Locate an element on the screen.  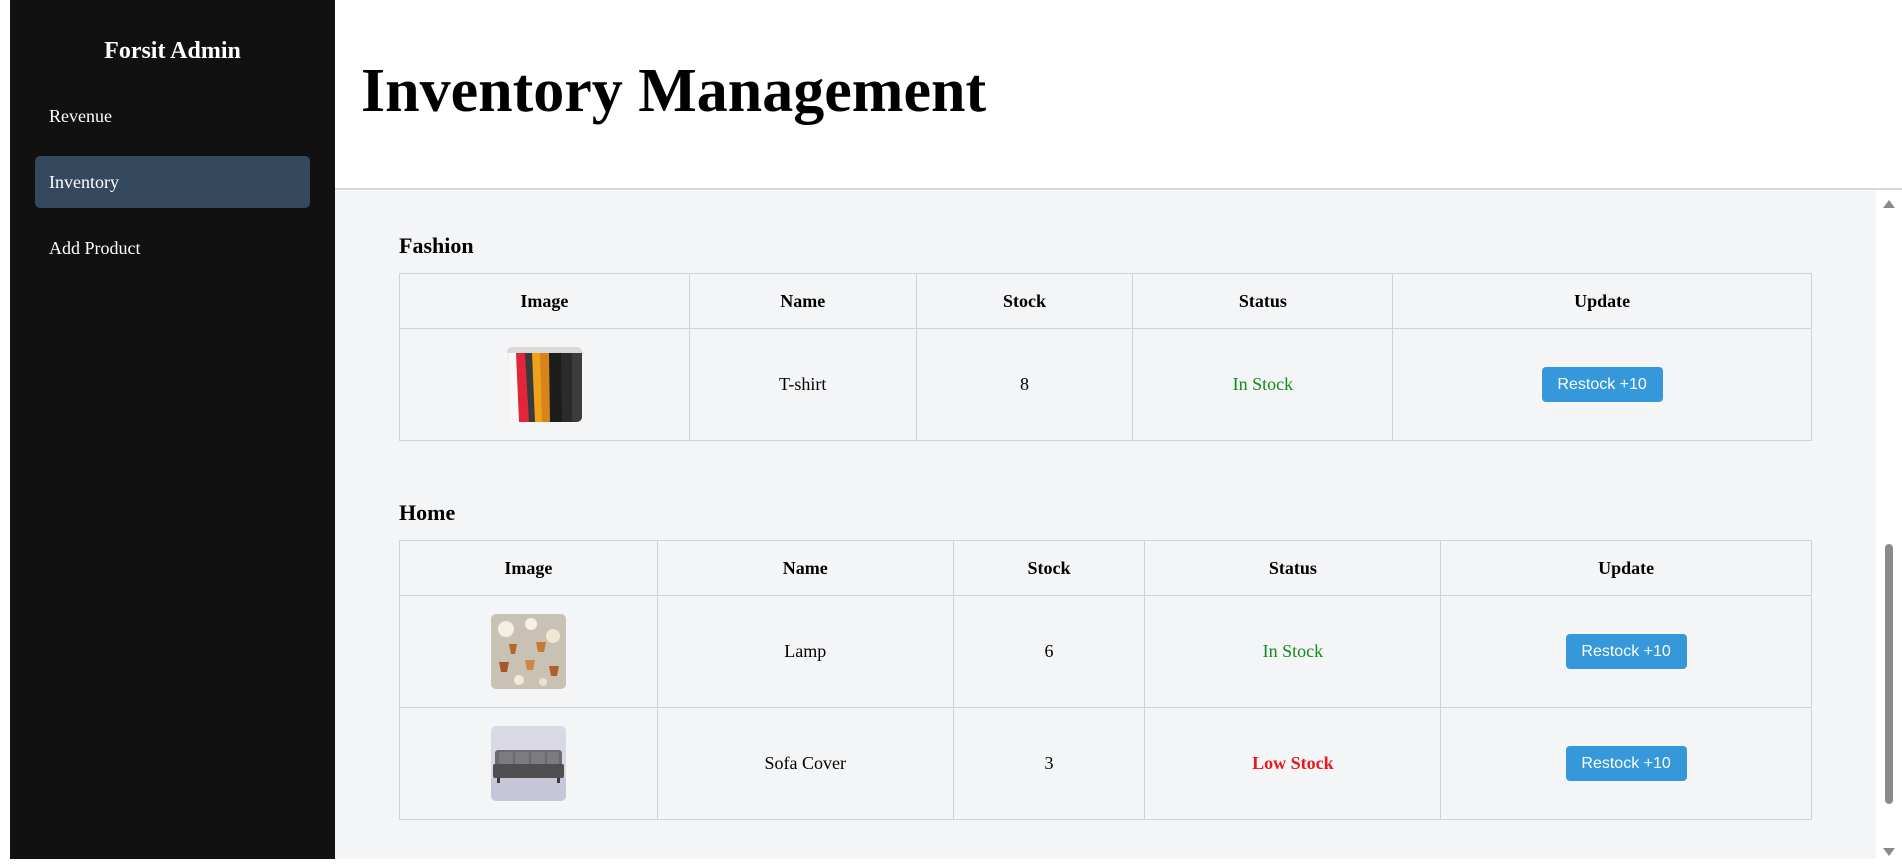
sofa-cover-image is located at coordinates (528, 763).